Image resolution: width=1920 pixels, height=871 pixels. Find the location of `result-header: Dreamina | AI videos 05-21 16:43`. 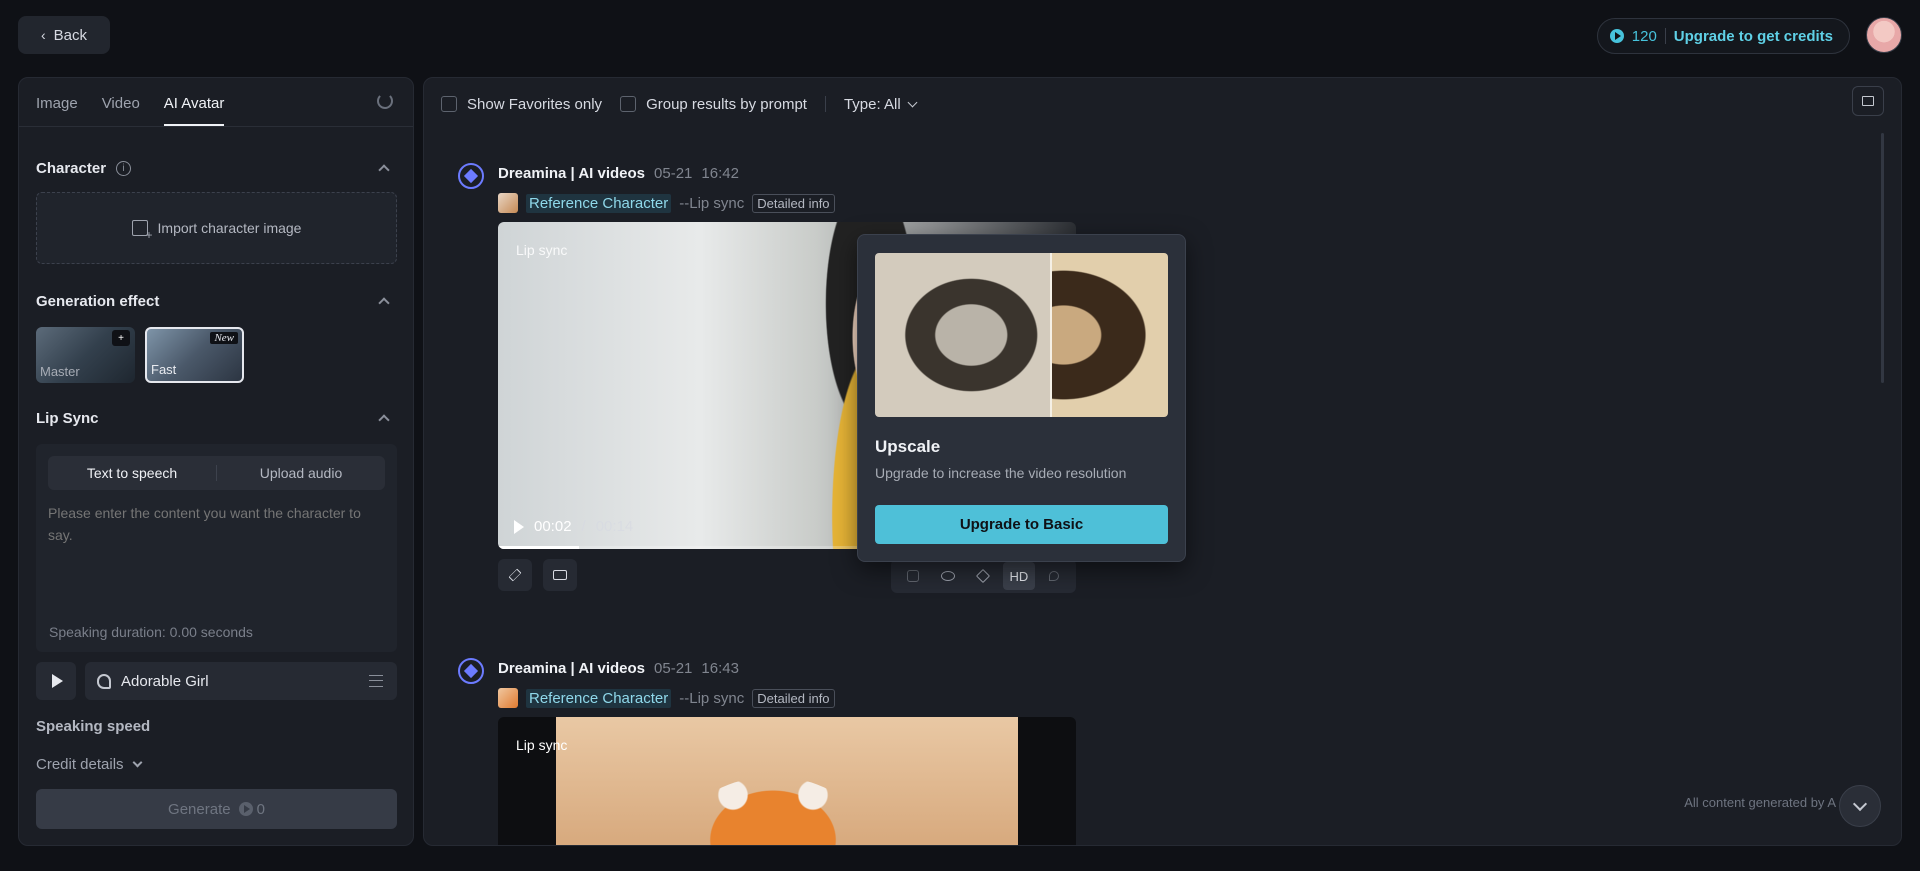

result-header: Dreamina | AI videos 05-21 16:43 is located at coordinates (618, 668).